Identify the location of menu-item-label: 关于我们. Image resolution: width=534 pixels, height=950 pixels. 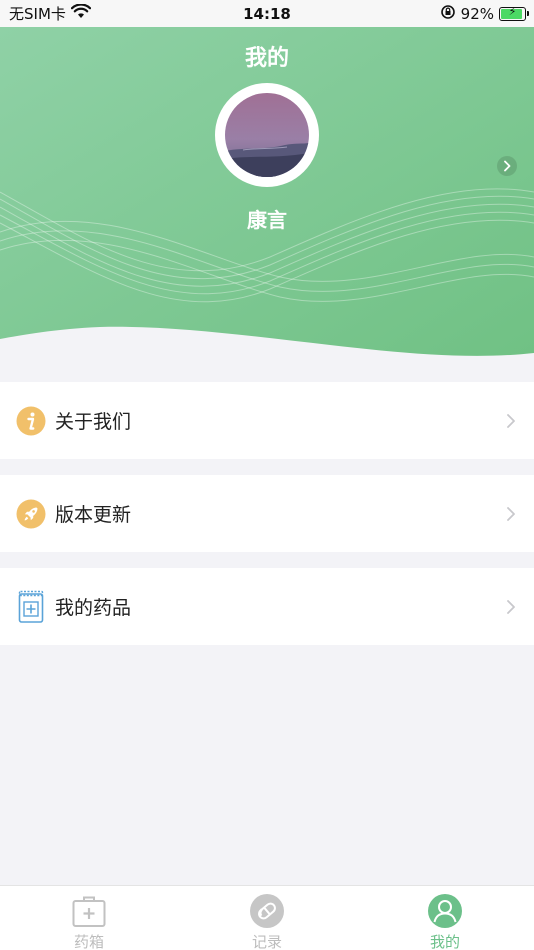
(93, 422).